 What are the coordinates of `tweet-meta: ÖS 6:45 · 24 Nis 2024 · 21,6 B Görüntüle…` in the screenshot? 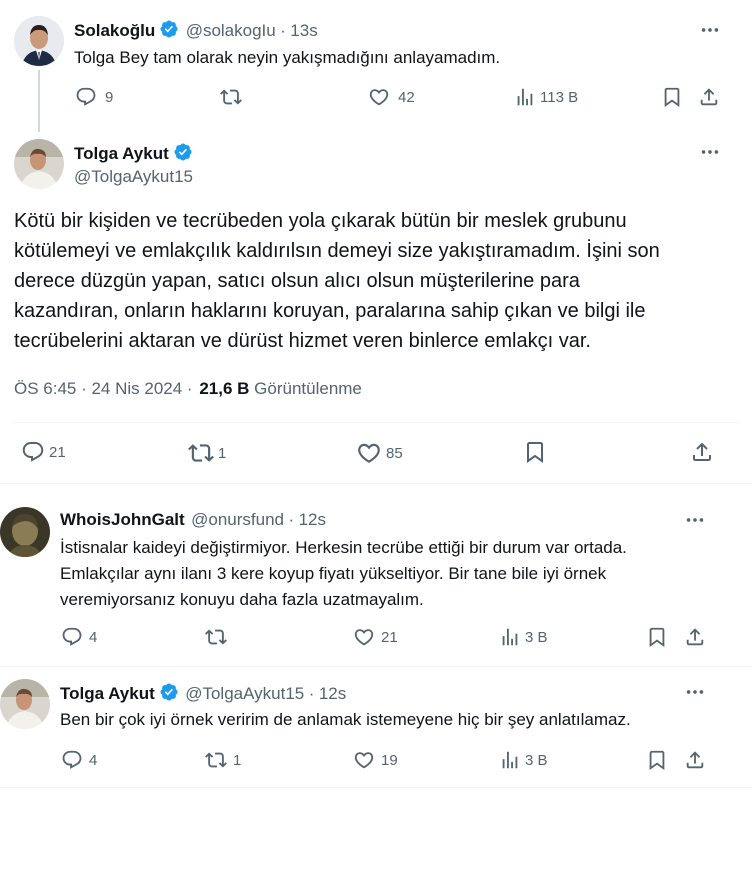 It's located at (188, 389).